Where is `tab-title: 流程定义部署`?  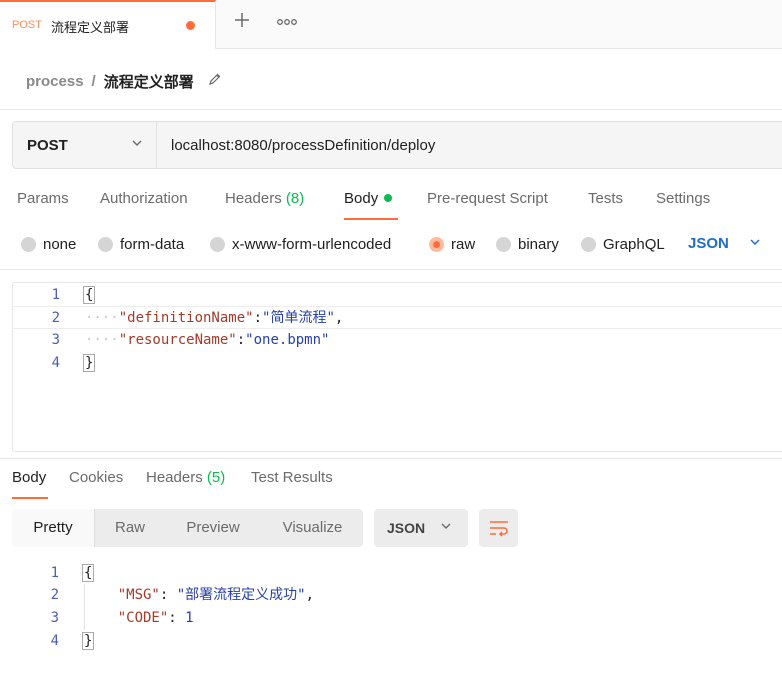 tab-title: 流程定义部署 is located at coordinates (90, 27).